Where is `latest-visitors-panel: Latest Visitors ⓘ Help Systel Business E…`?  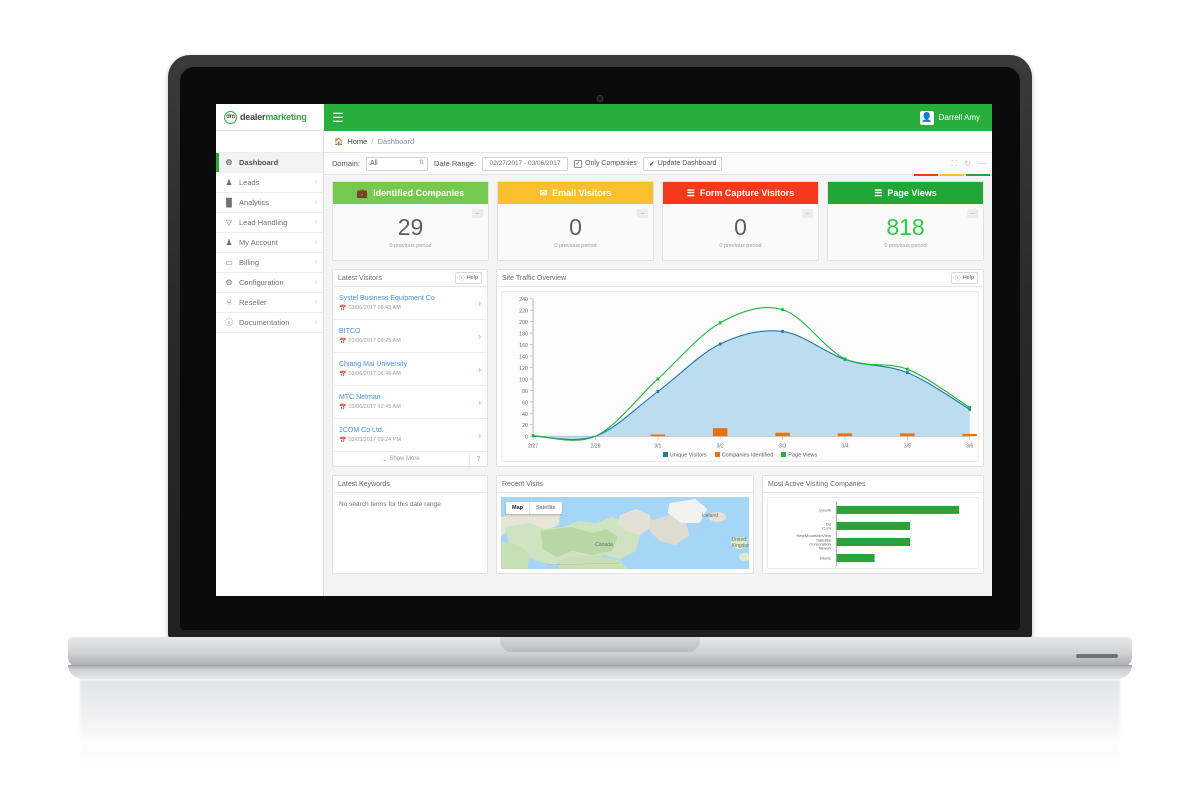 latest-visitors-panel: Latest Visitors ⓘ Help Systel Business E… is located at coordinates (410, 368).